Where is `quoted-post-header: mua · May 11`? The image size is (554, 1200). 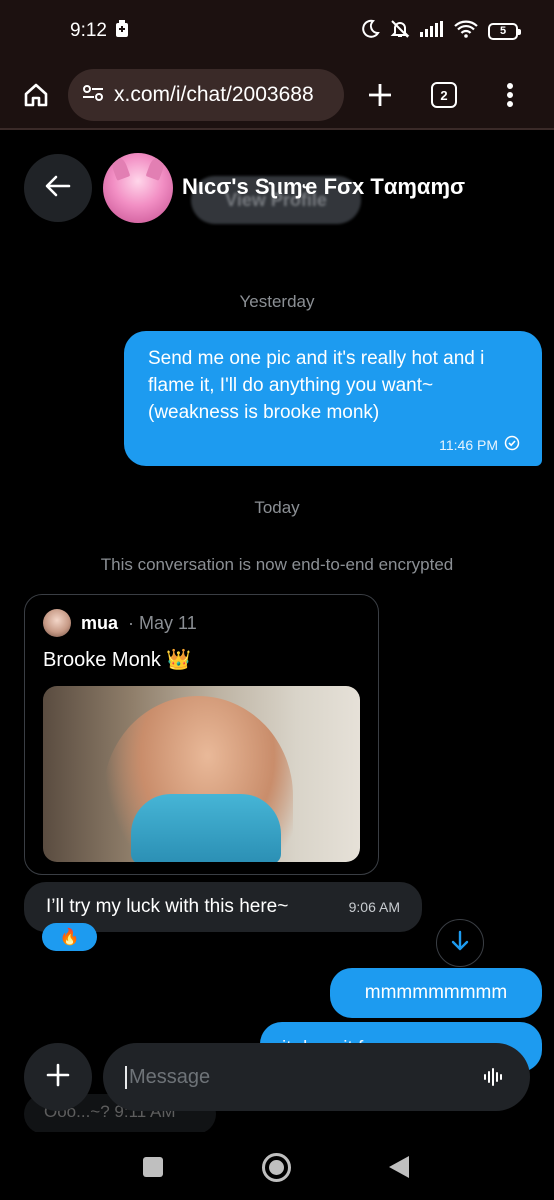
quoted-post-header: mua · May 11 is located at coordinates (120, 623).